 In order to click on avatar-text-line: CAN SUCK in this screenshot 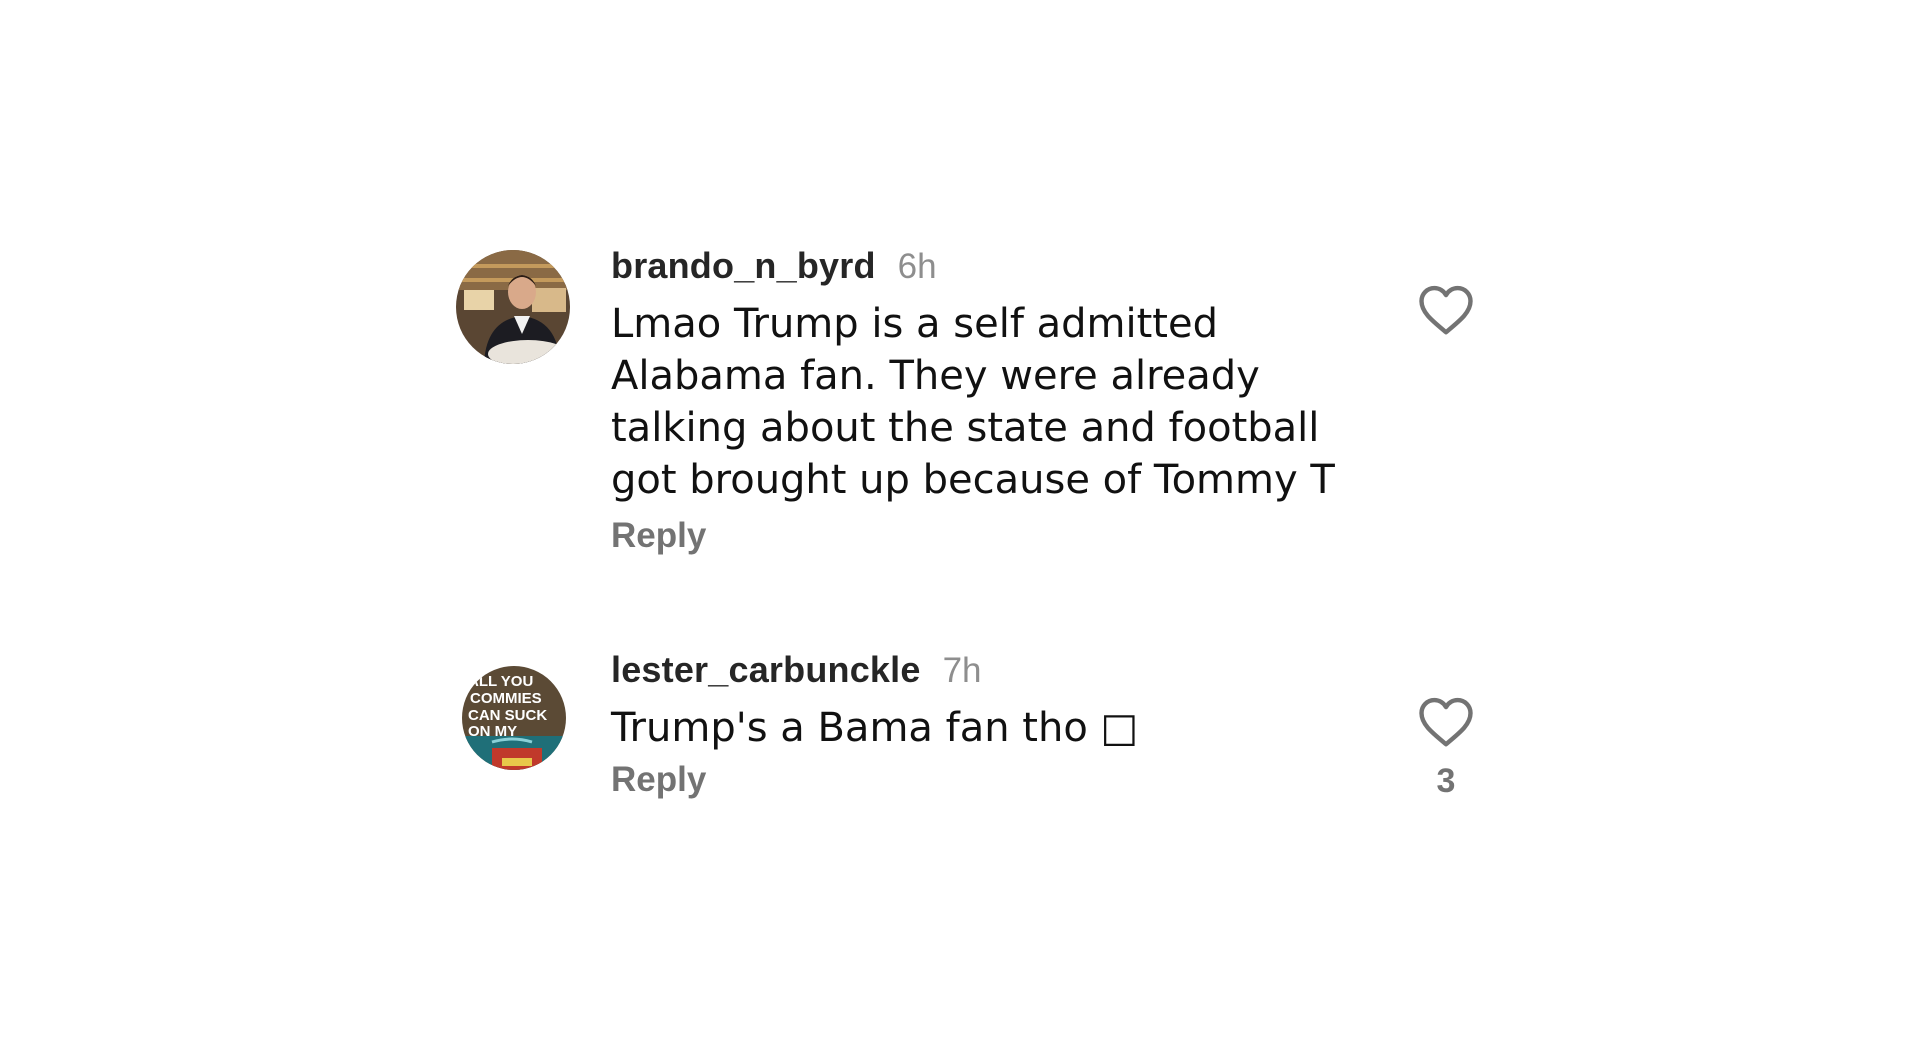, I will do `click(507, 715)`.